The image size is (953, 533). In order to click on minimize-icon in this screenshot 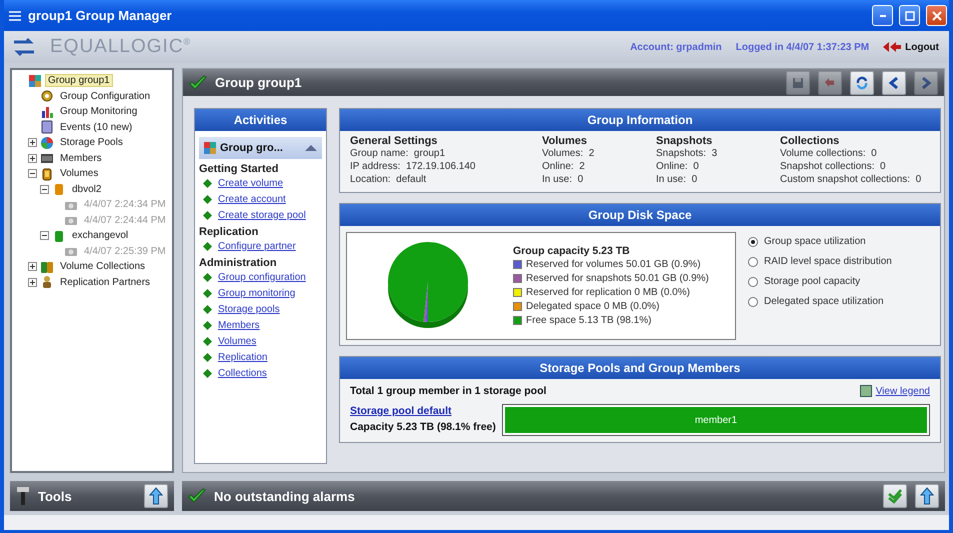, I will do `click(883, 15)`.